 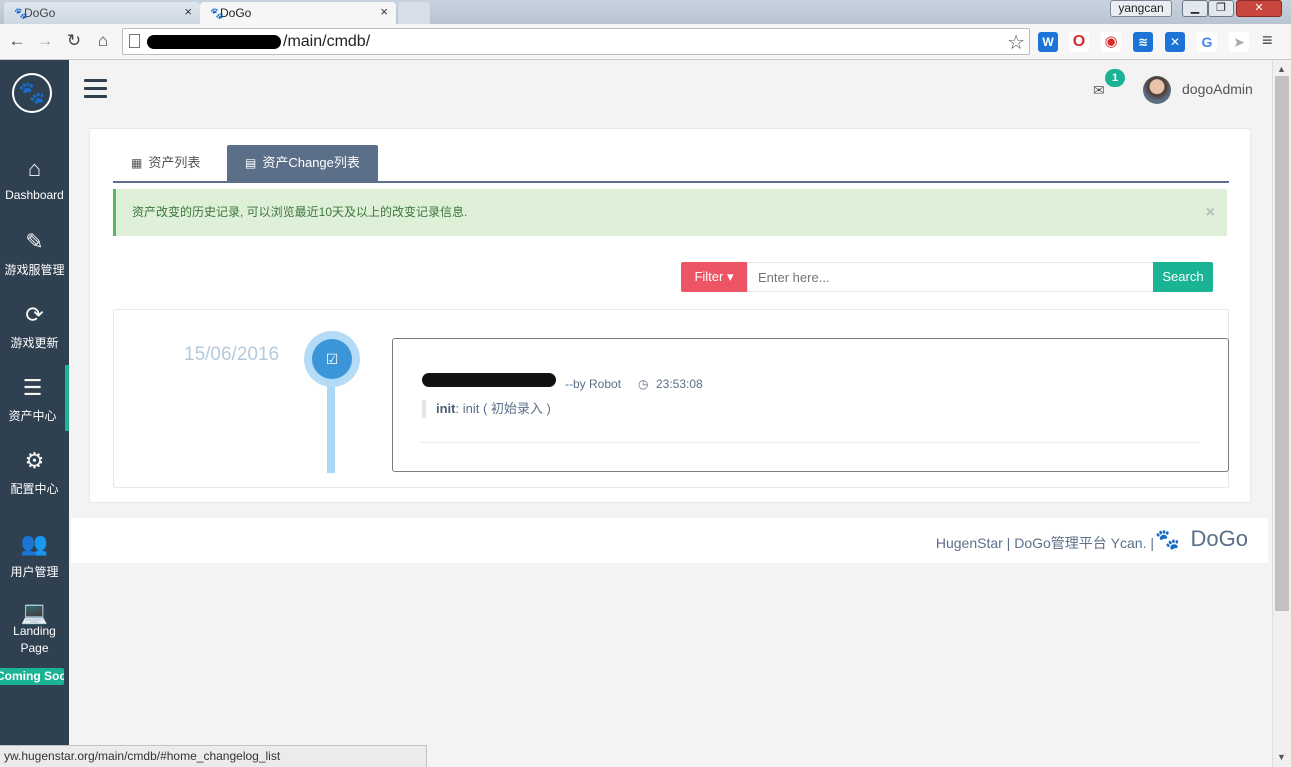 I want to click on url-text: /main/cmdb/, so click(x=327, y=41).